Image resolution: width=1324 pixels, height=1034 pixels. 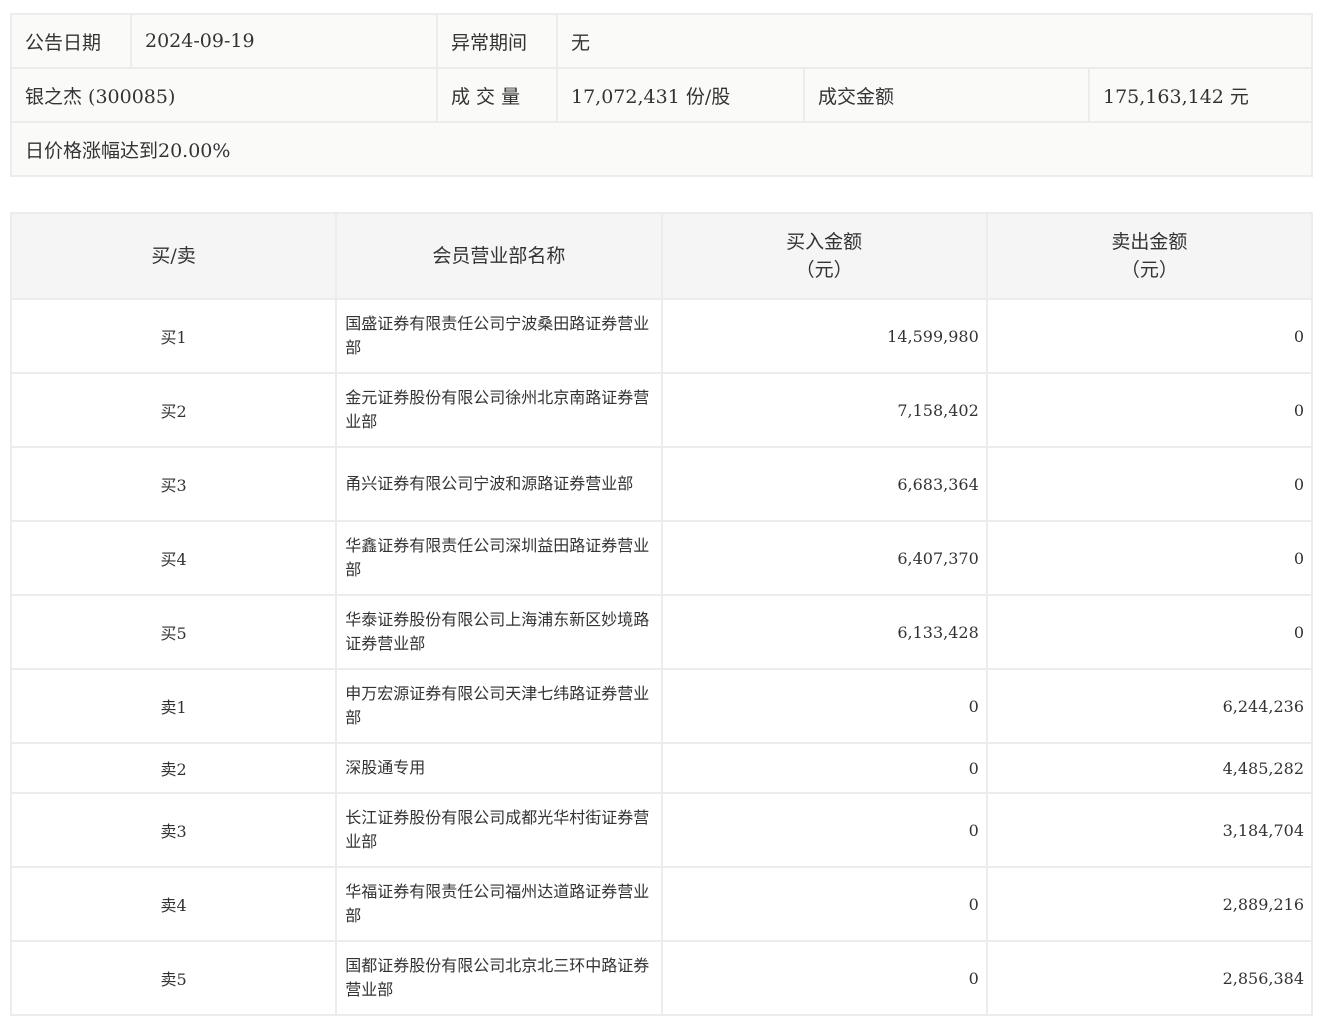 What do you see at coordinates (499, 830) in the screenshot?
I see `cell-name: 长江证券股份有限公司成都光华村街证券营业部` at bounding box center [499, 830].